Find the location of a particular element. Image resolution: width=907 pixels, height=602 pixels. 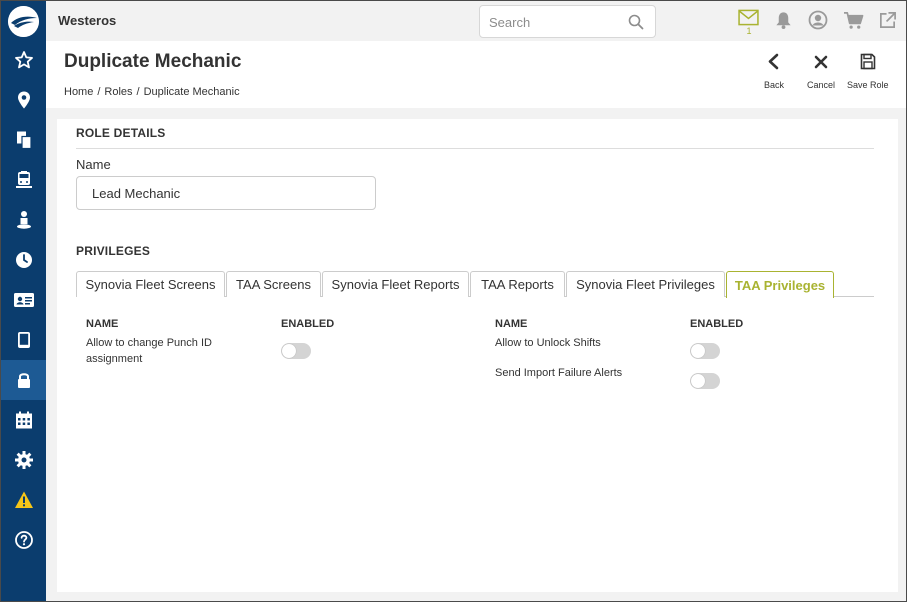

bus-icon is located at coordinates (23, 179).